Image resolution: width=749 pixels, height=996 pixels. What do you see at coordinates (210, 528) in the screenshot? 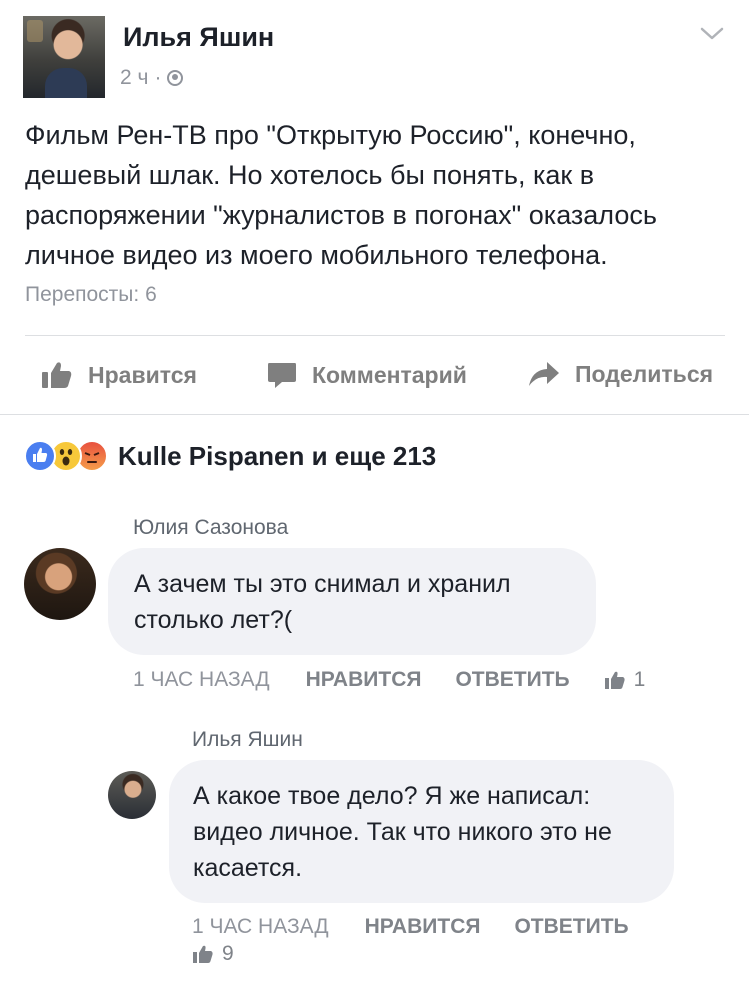
I see `commenter-name: Юлия Сазонова` at bounding box center [210, 528].